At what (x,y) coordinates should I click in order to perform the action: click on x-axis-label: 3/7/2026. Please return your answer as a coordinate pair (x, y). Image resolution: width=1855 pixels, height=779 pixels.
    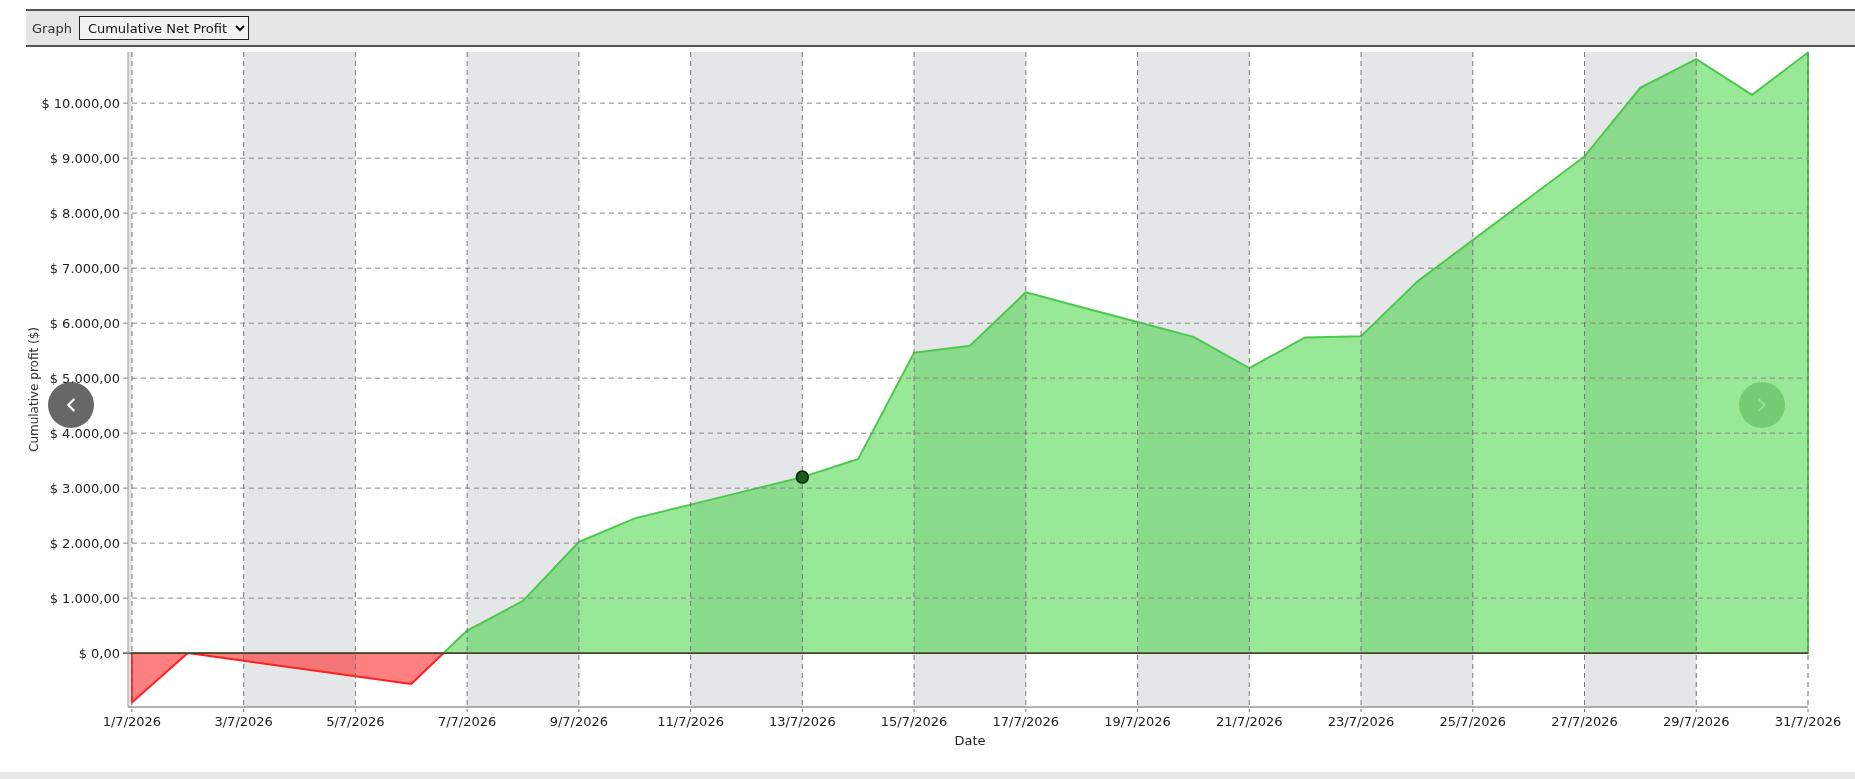
    Looking at the image, I should click on (243, 721).